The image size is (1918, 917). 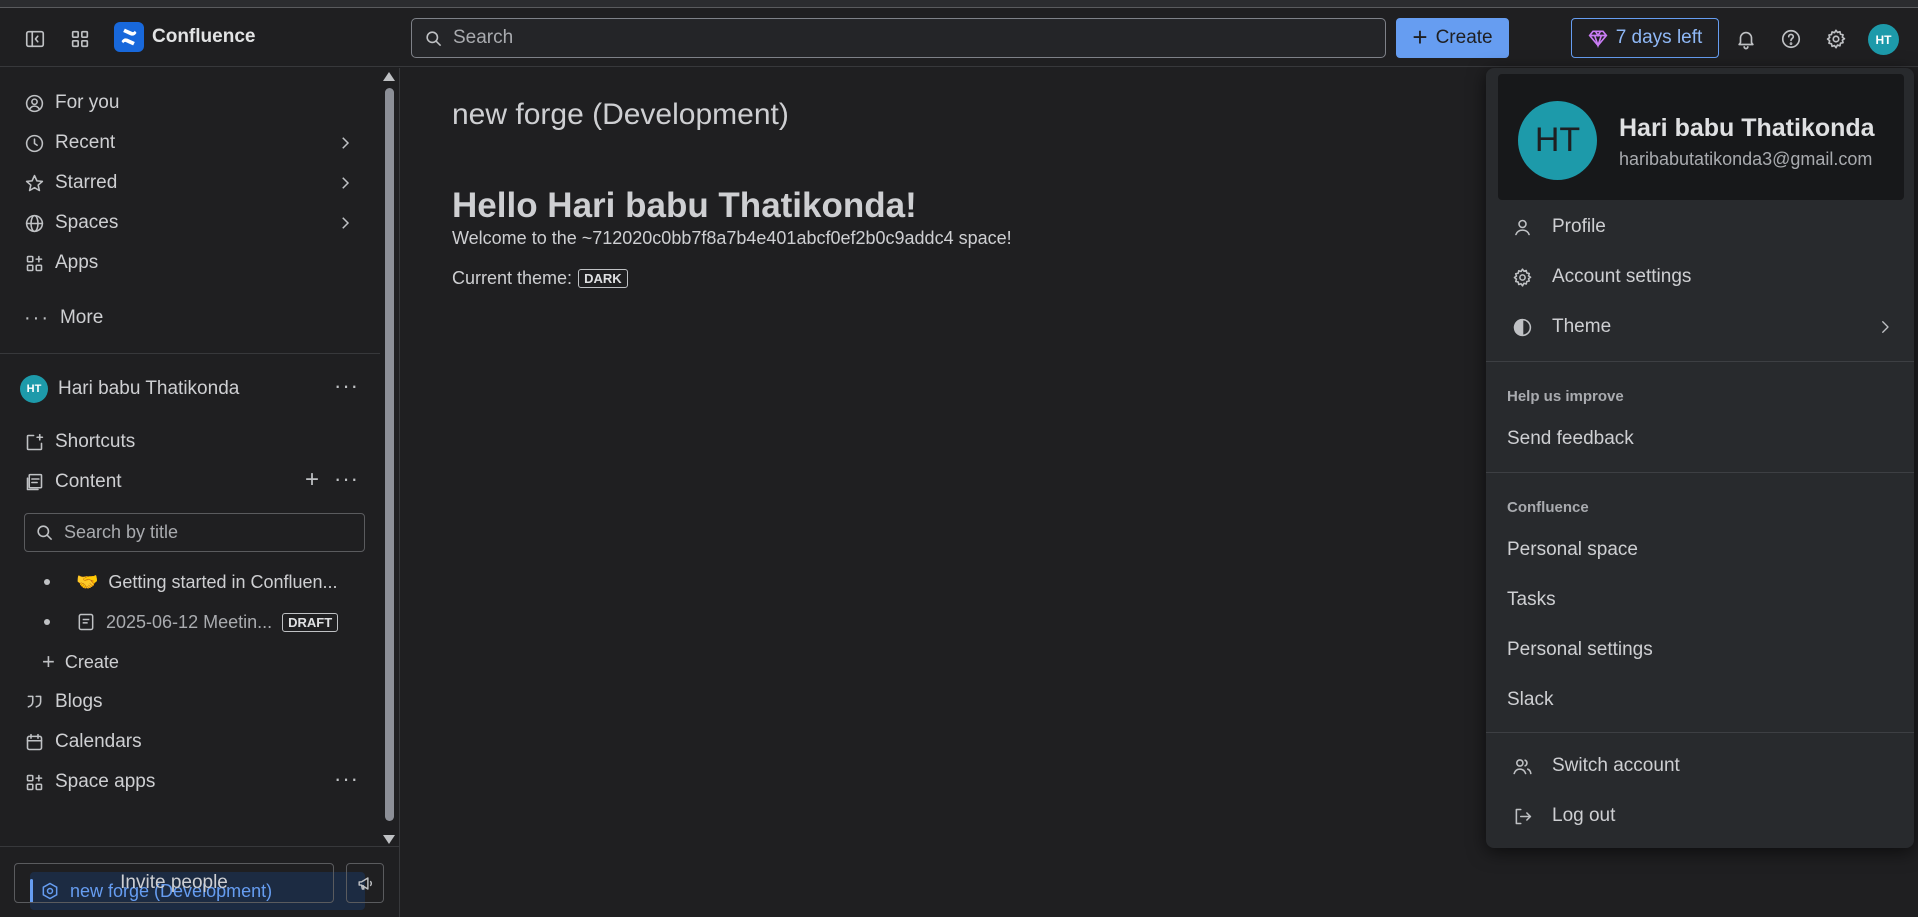 What do you see at coordinates (69, 143) in the screenshot?
I see `sidebar-item-recent: Recent` at bounding box center [69, 143].